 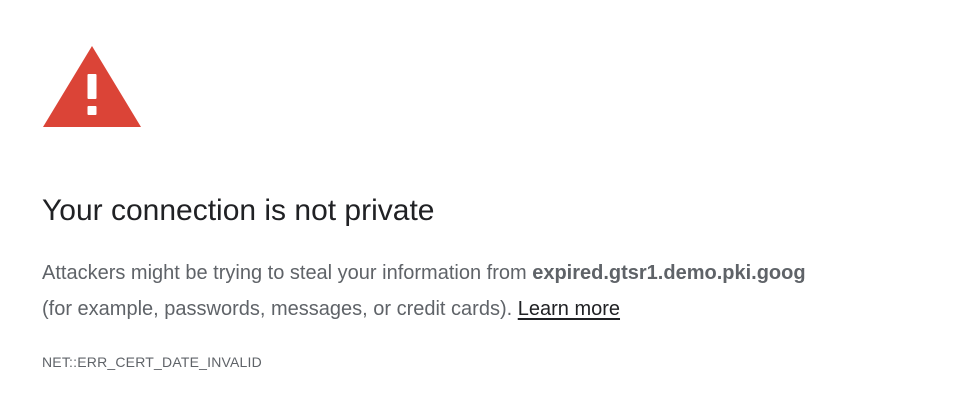 I want to click on learn-more-link: Learn more, so click(x=569, y=309).